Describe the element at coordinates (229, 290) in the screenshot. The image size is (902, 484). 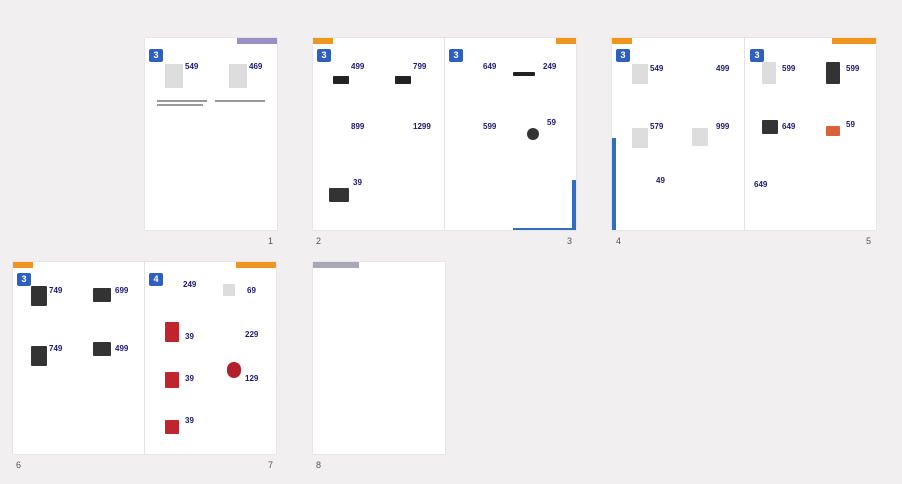
I see `fryer-image` at that location.